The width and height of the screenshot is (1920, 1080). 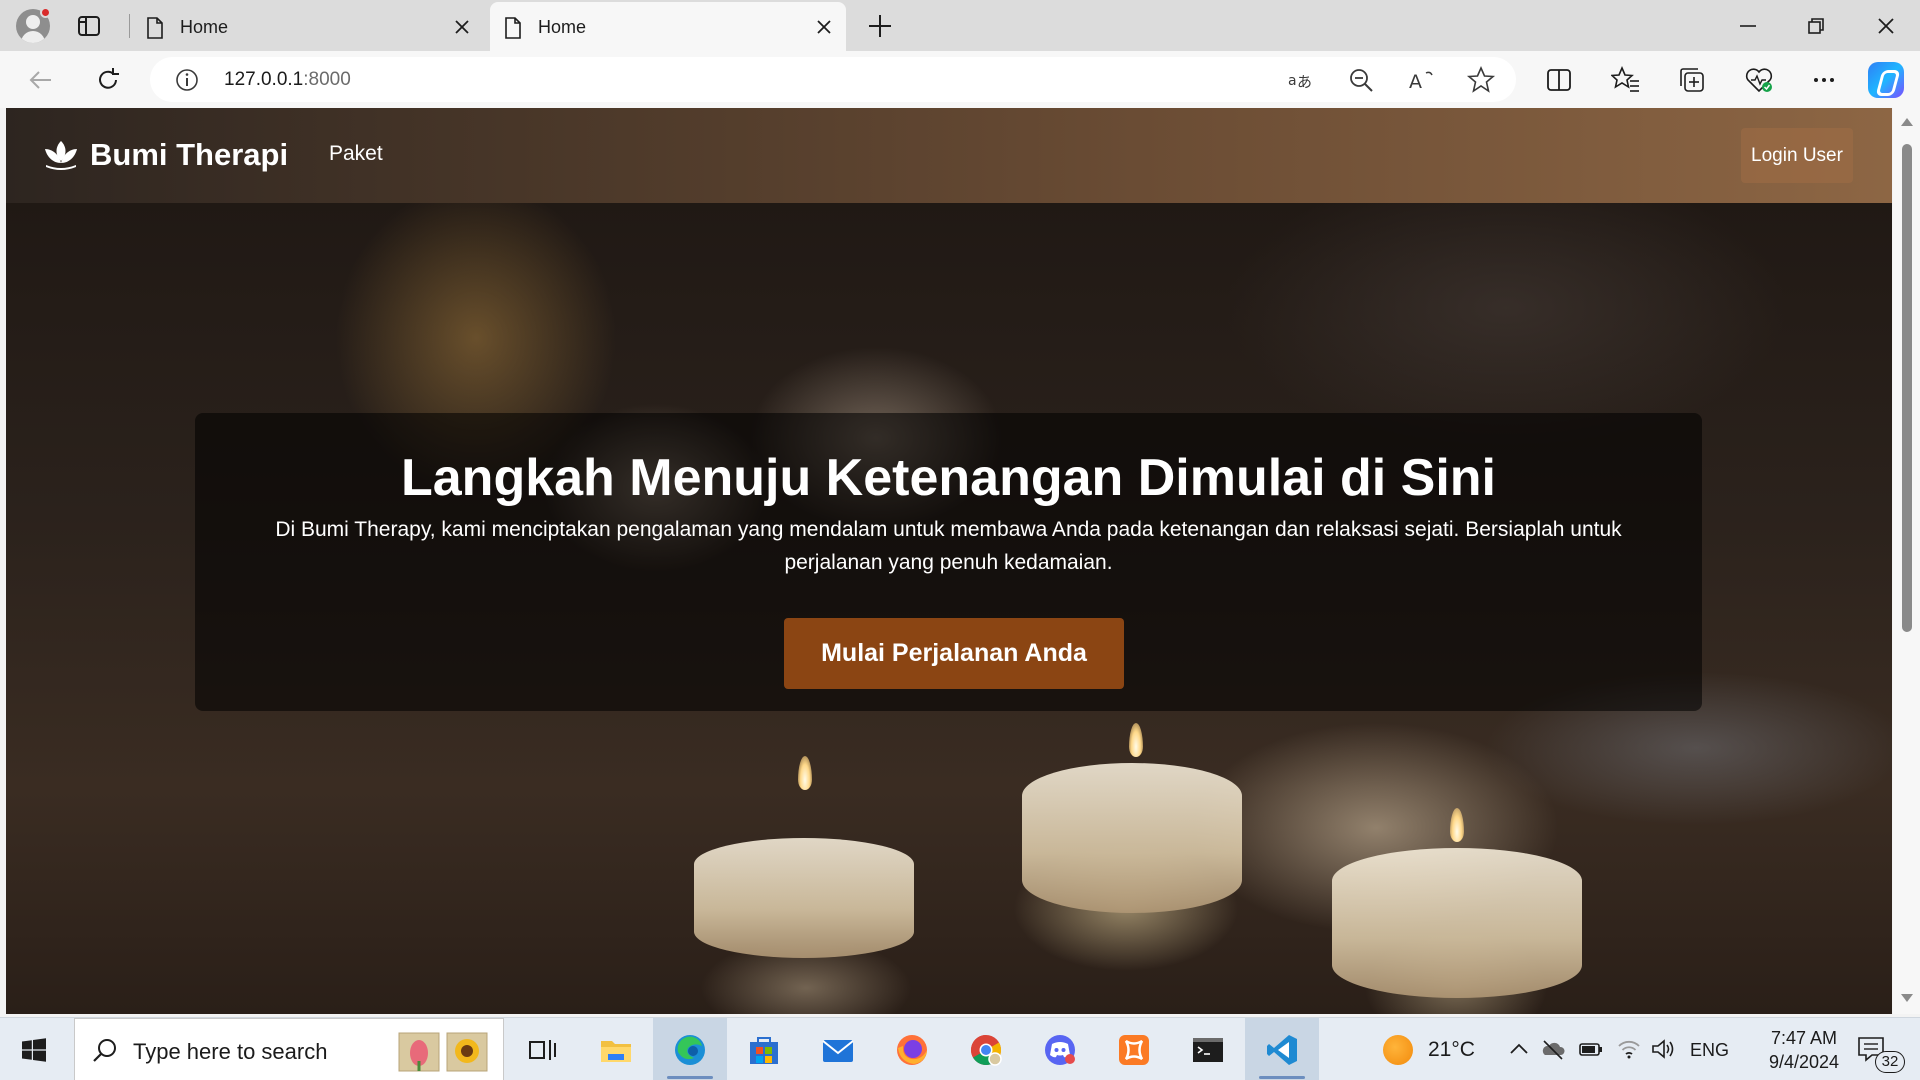 I want to click on brand-link: Bumi Therapi, so click(x=165, y=155).